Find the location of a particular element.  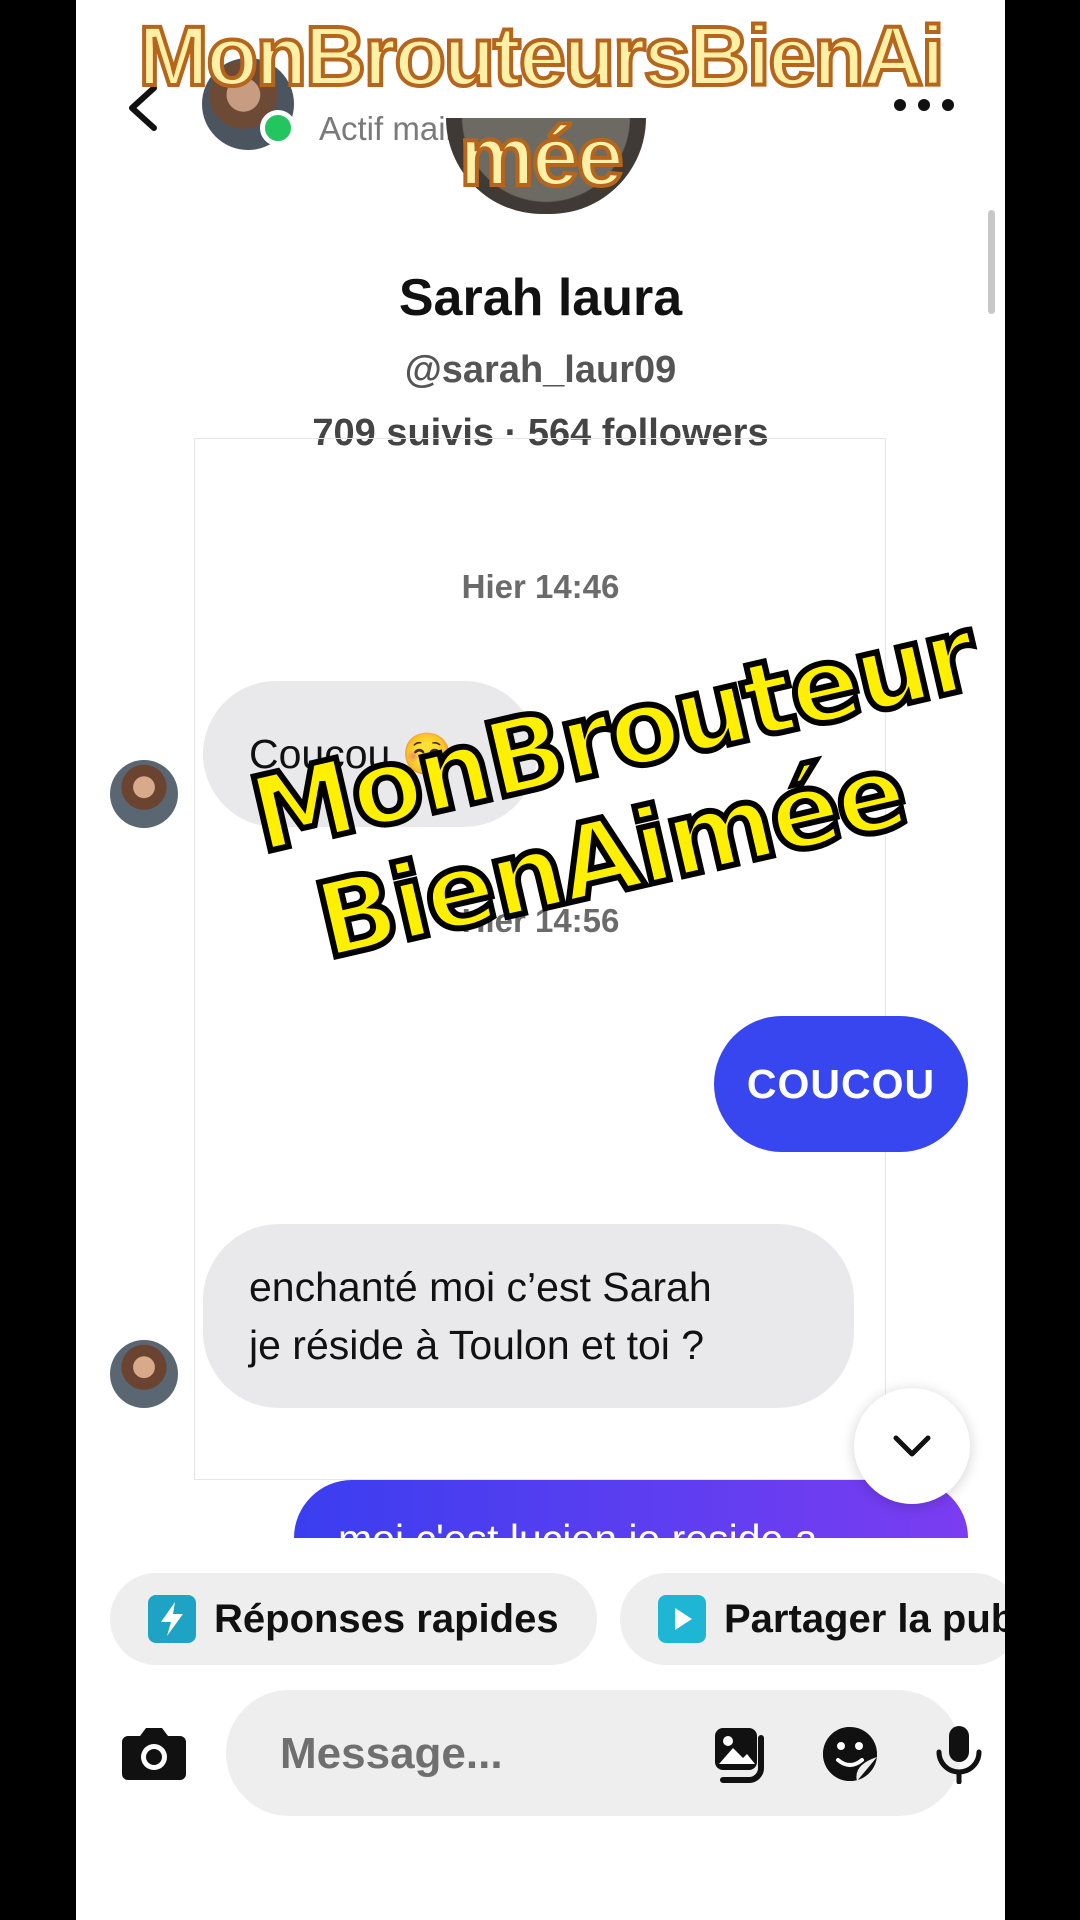

profile-stats: 709 suivis · 564 followers is located at coordinates (540, 433).